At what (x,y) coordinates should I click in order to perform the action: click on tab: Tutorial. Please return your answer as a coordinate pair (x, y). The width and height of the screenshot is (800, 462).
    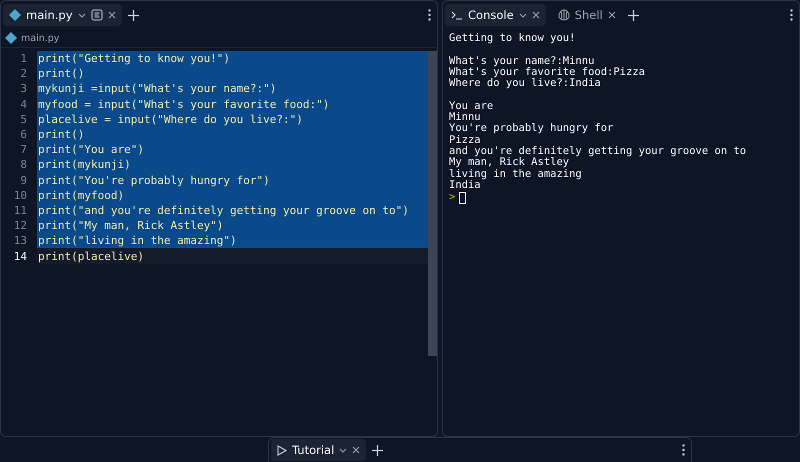
    Looking at the image, I should click on (318, 450).